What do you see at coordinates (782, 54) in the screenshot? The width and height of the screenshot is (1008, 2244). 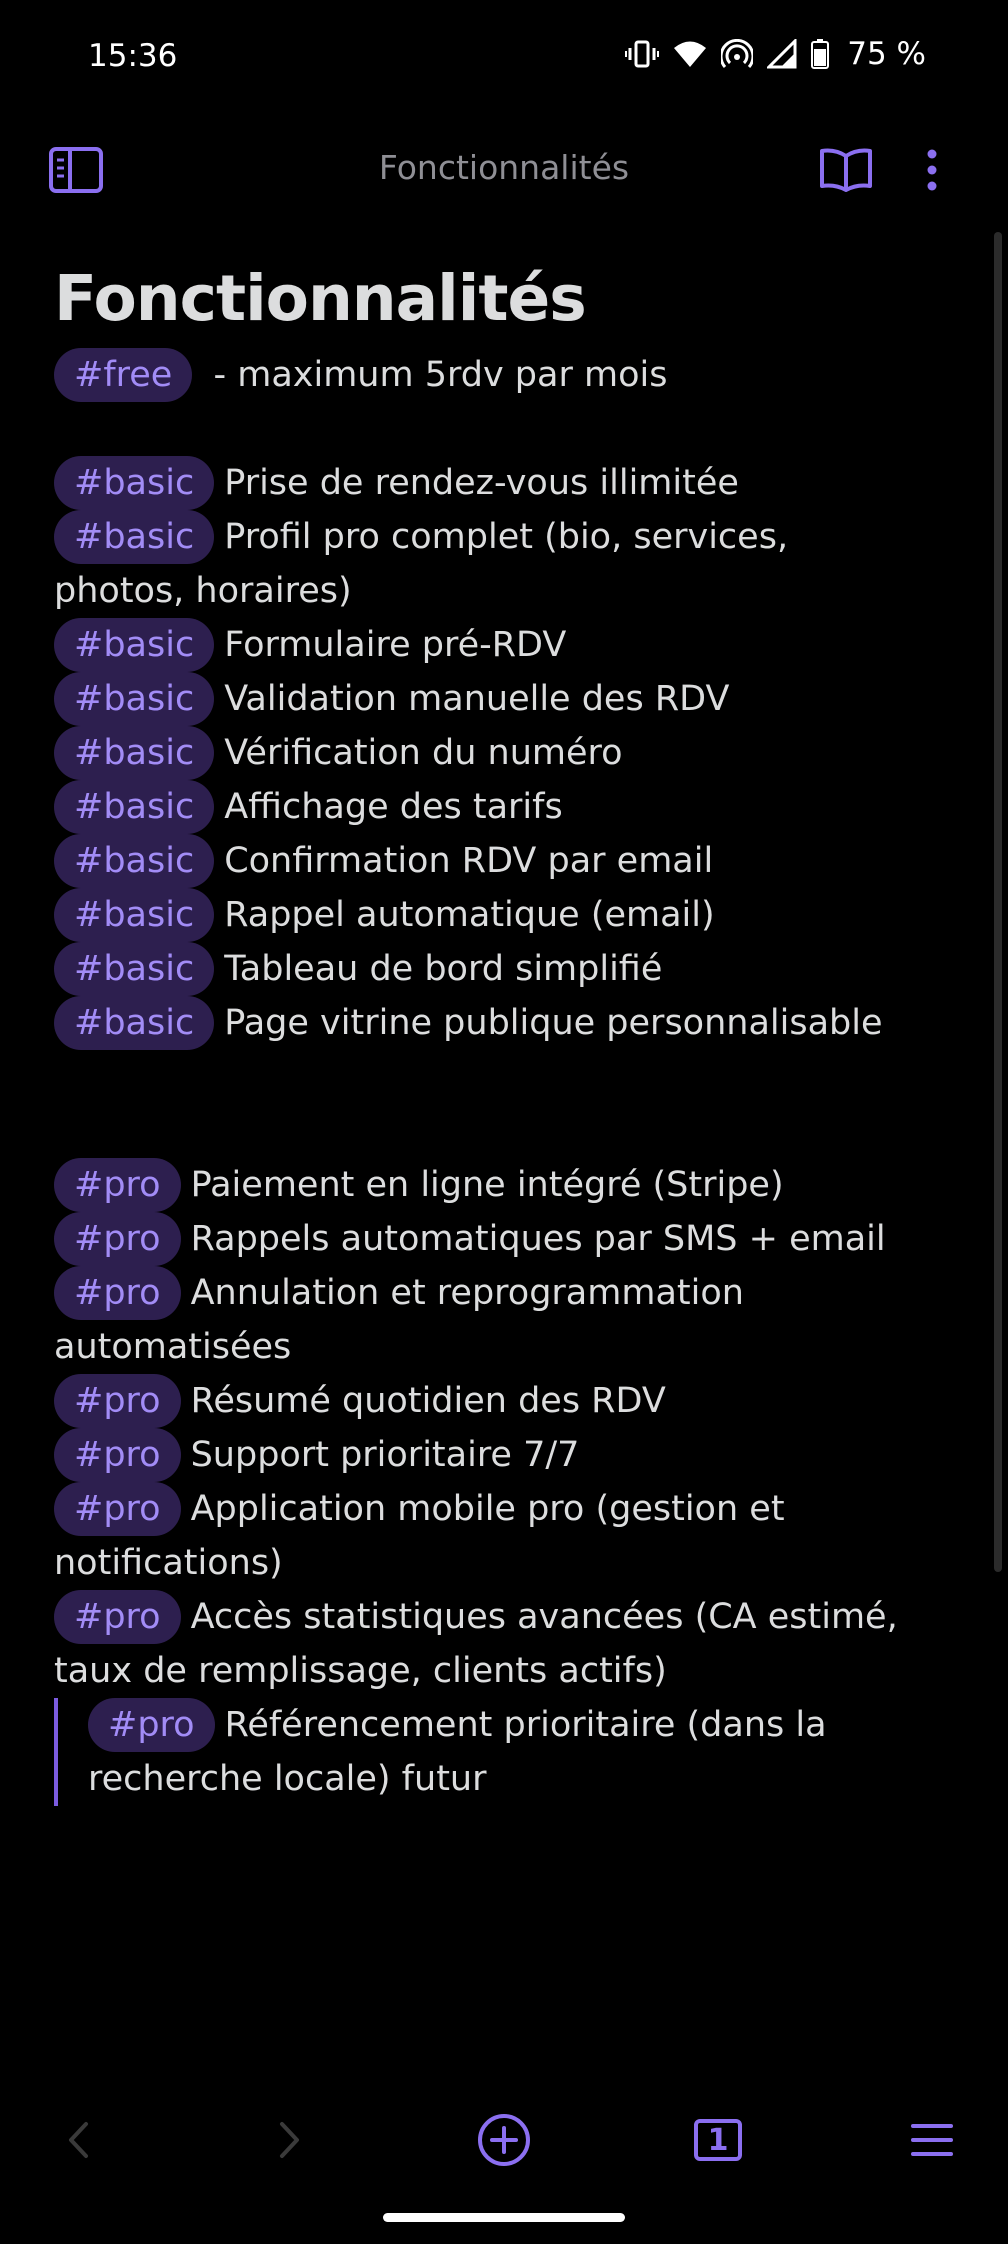 I see `signal-icon` at bounding box center [782, 54].